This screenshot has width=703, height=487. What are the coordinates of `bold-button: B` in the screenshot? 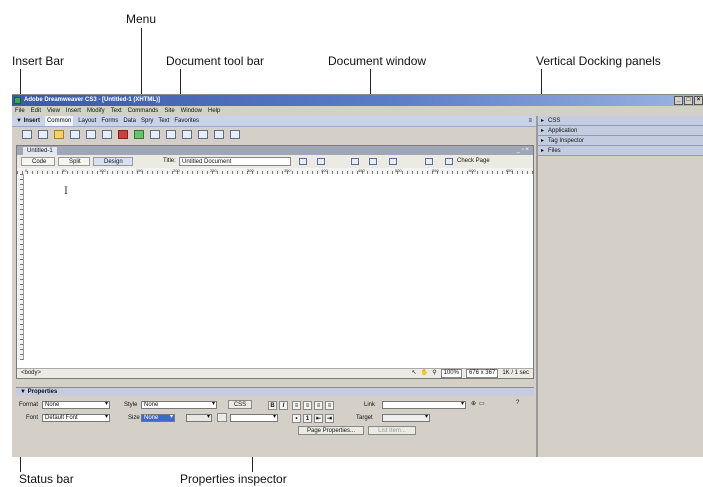 It's located at (272, 405).